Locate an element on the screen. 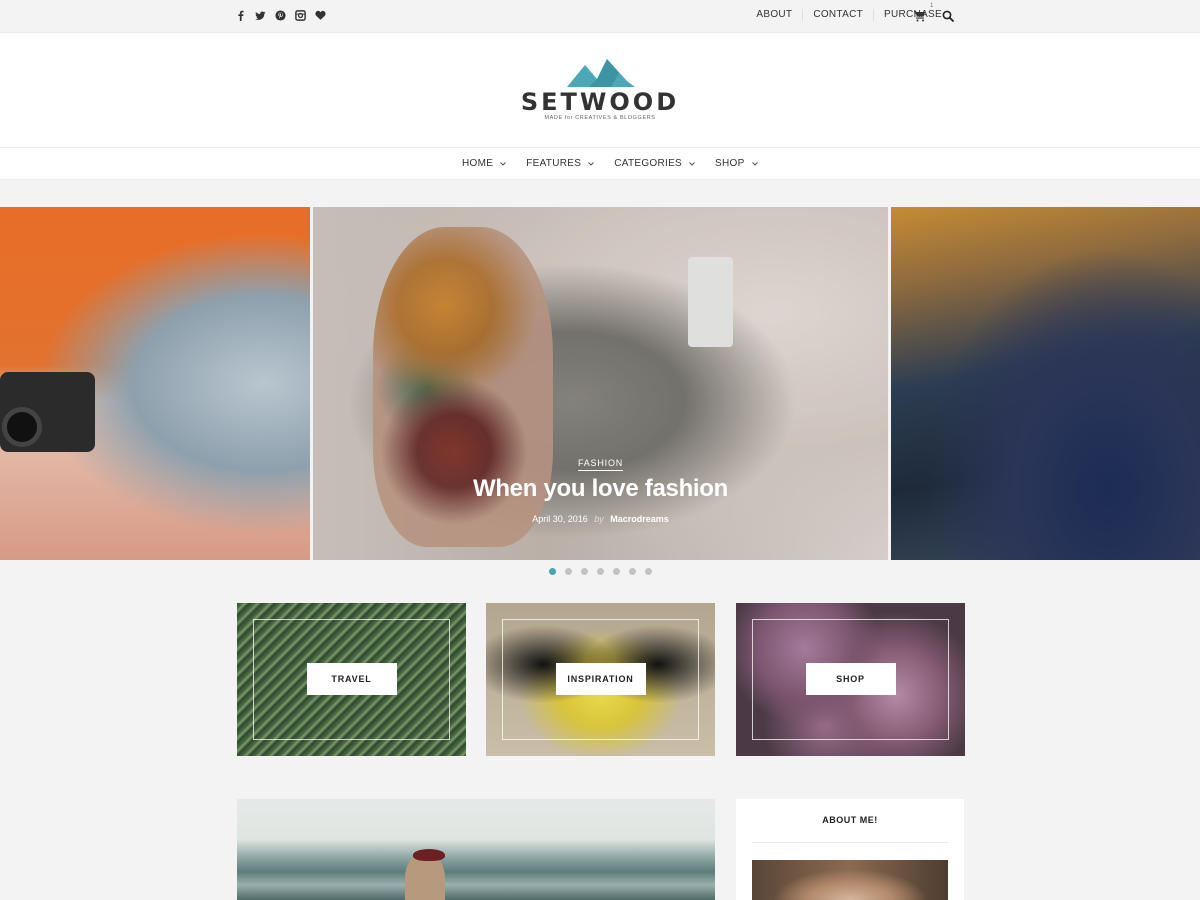 The width and height of the screenshot is (1200, 900). facebook-icon is located at coordinates (240, 15).